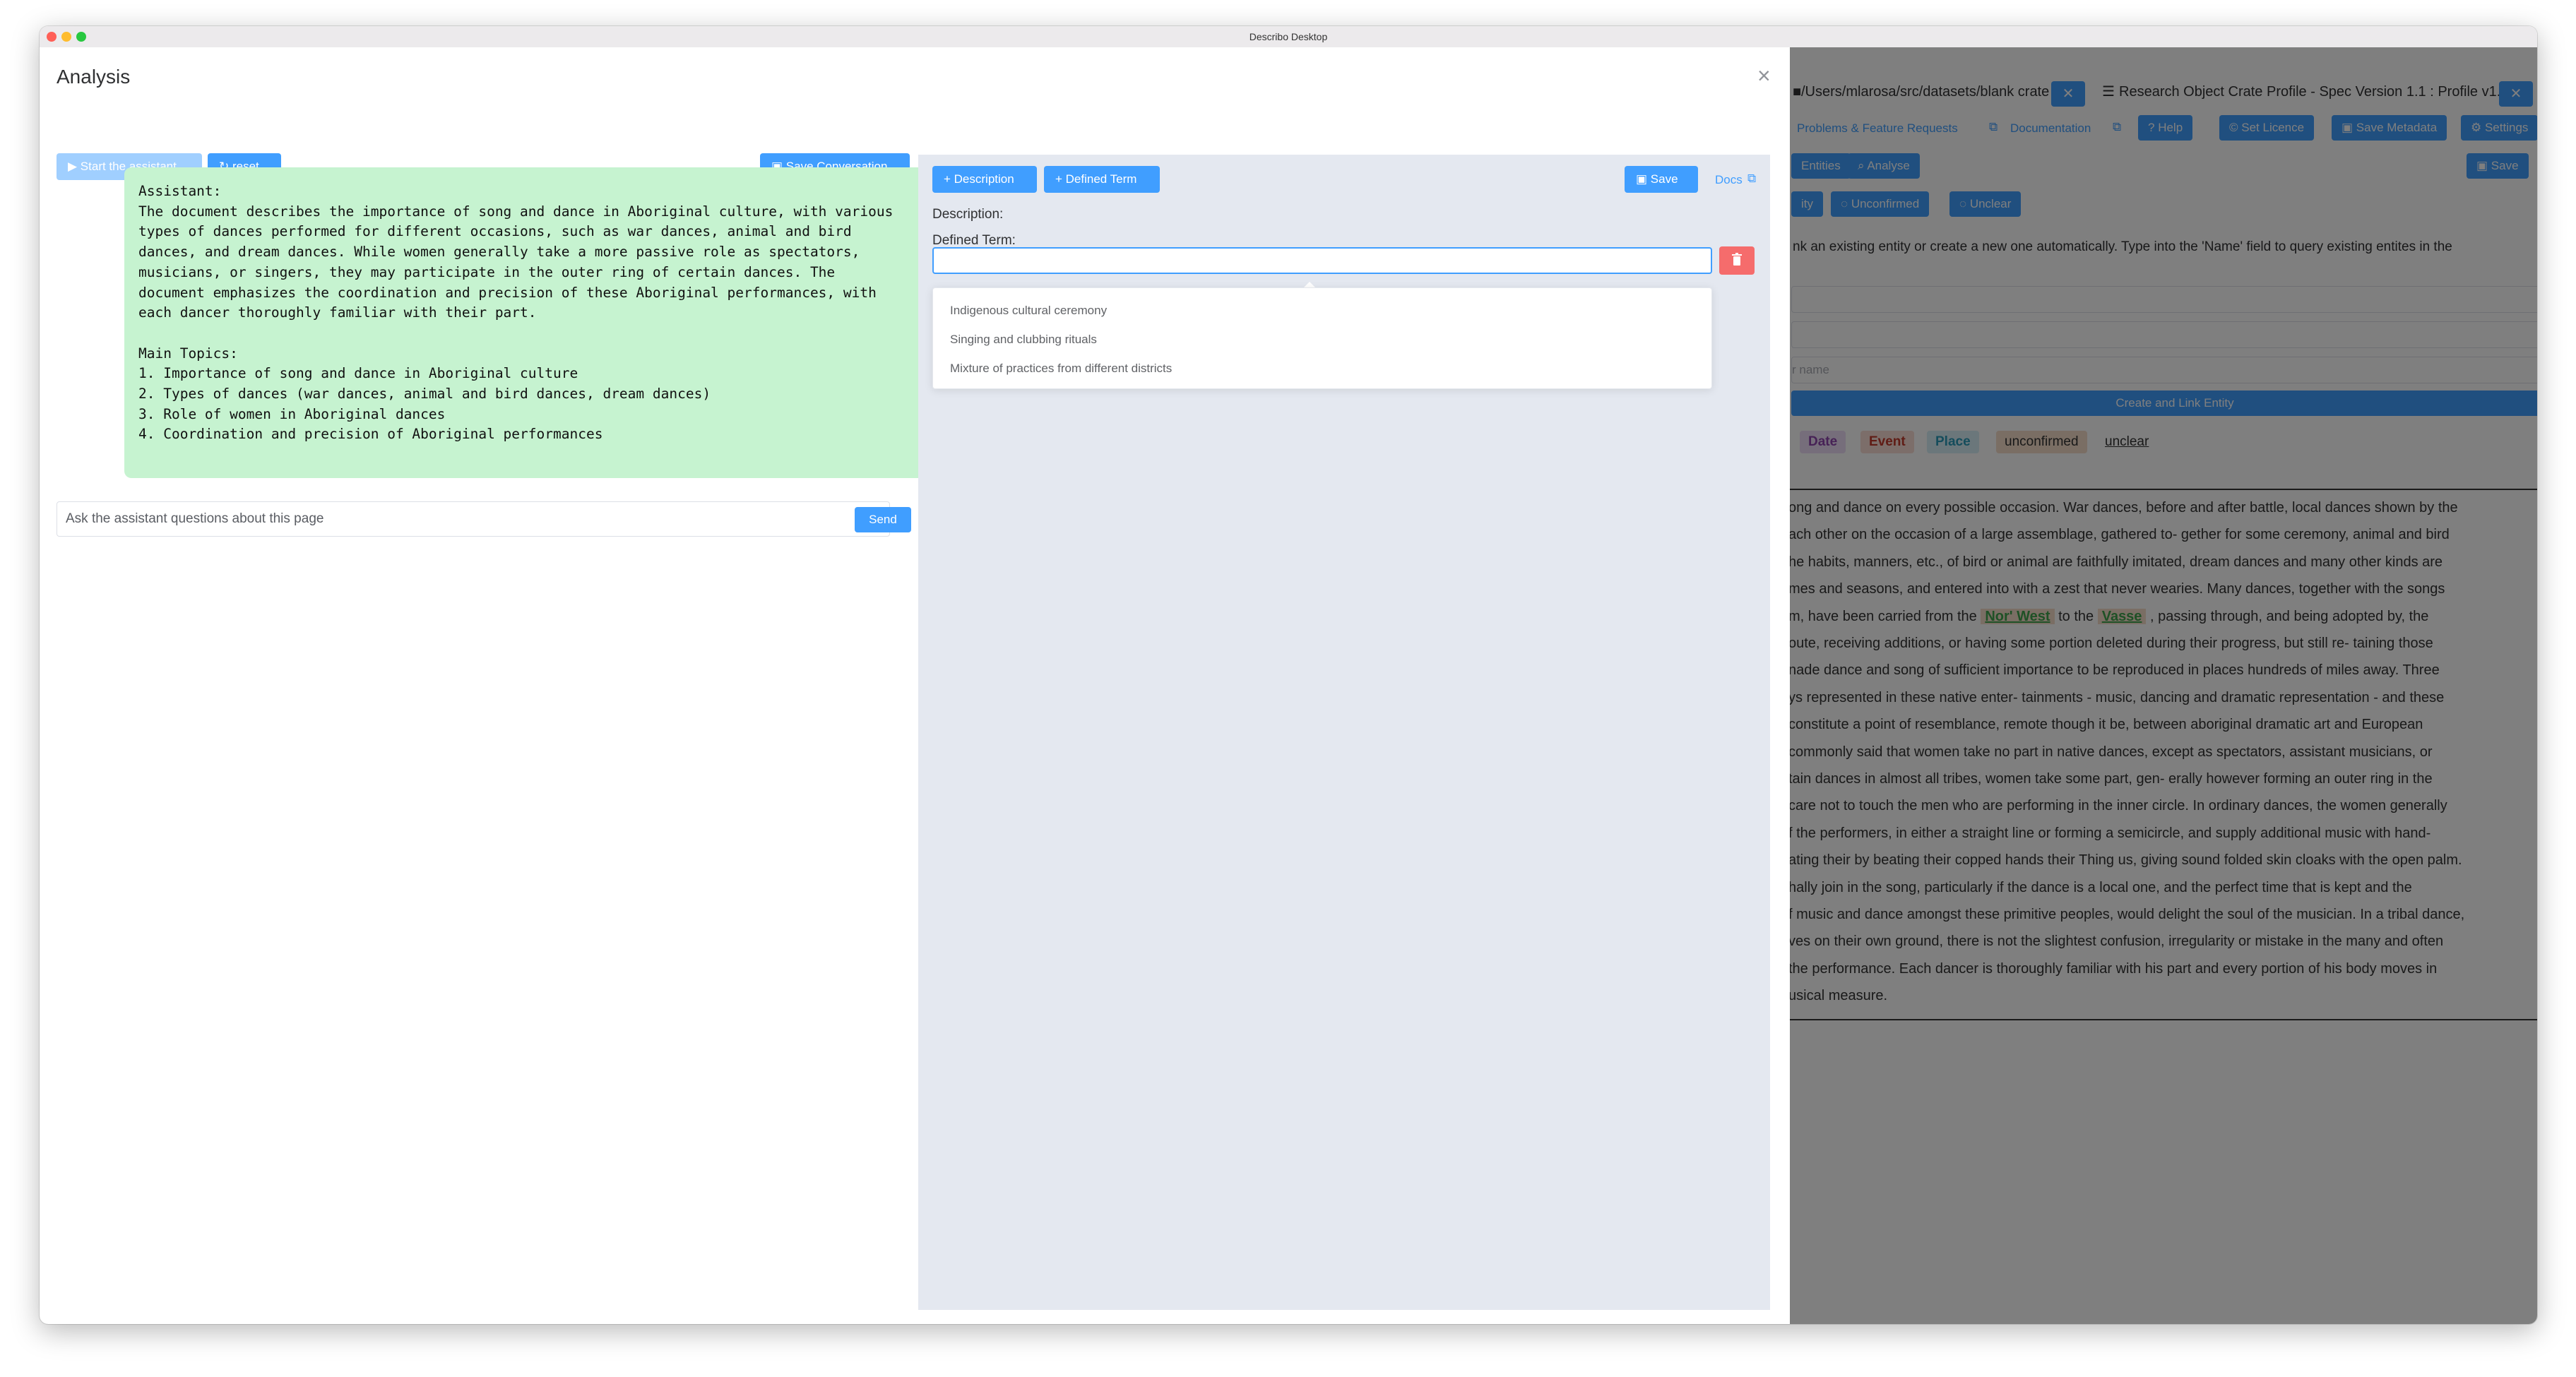 This screenshot has height=1377, width=2576. What do you see at coordinates (1102, 179) in the screenshot?
I see `add-defined-term-button: + Defined Term` at bounding box center [1102, 179].